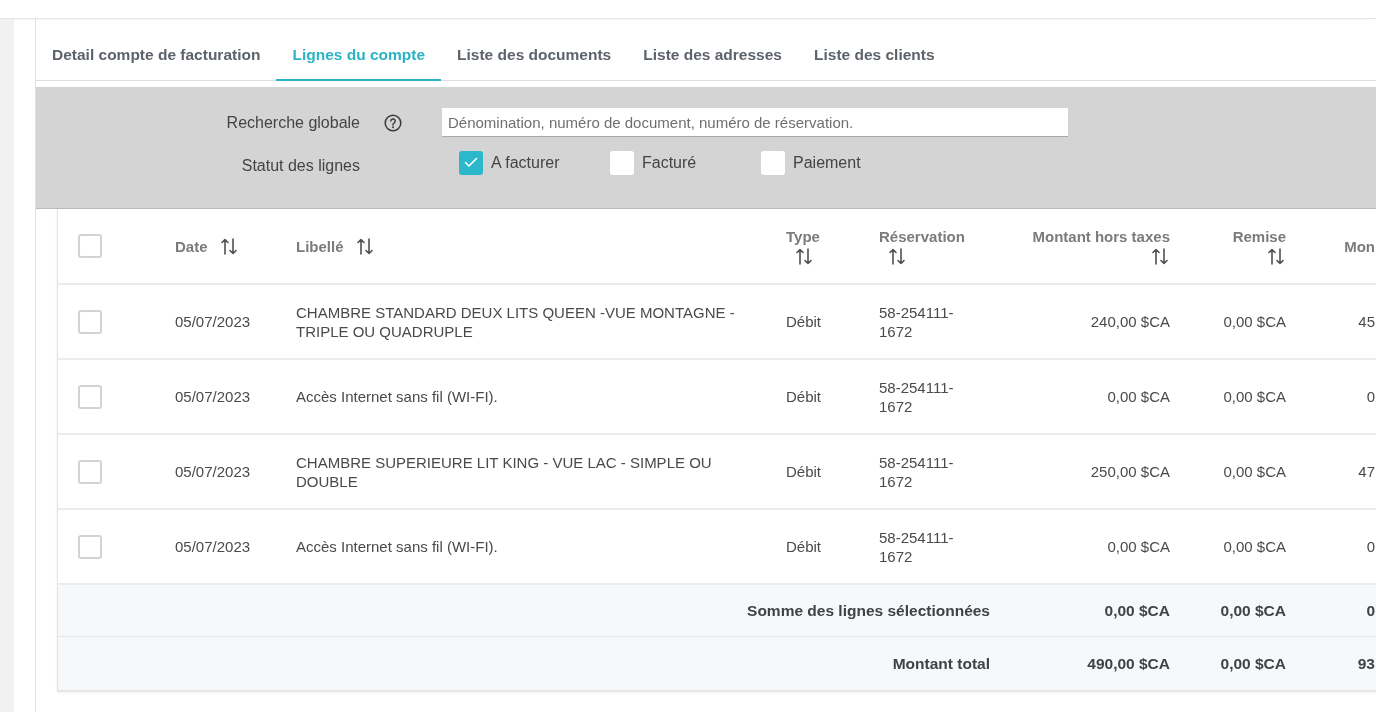  I want to click on column-header: Libellé, so click(320, 246).